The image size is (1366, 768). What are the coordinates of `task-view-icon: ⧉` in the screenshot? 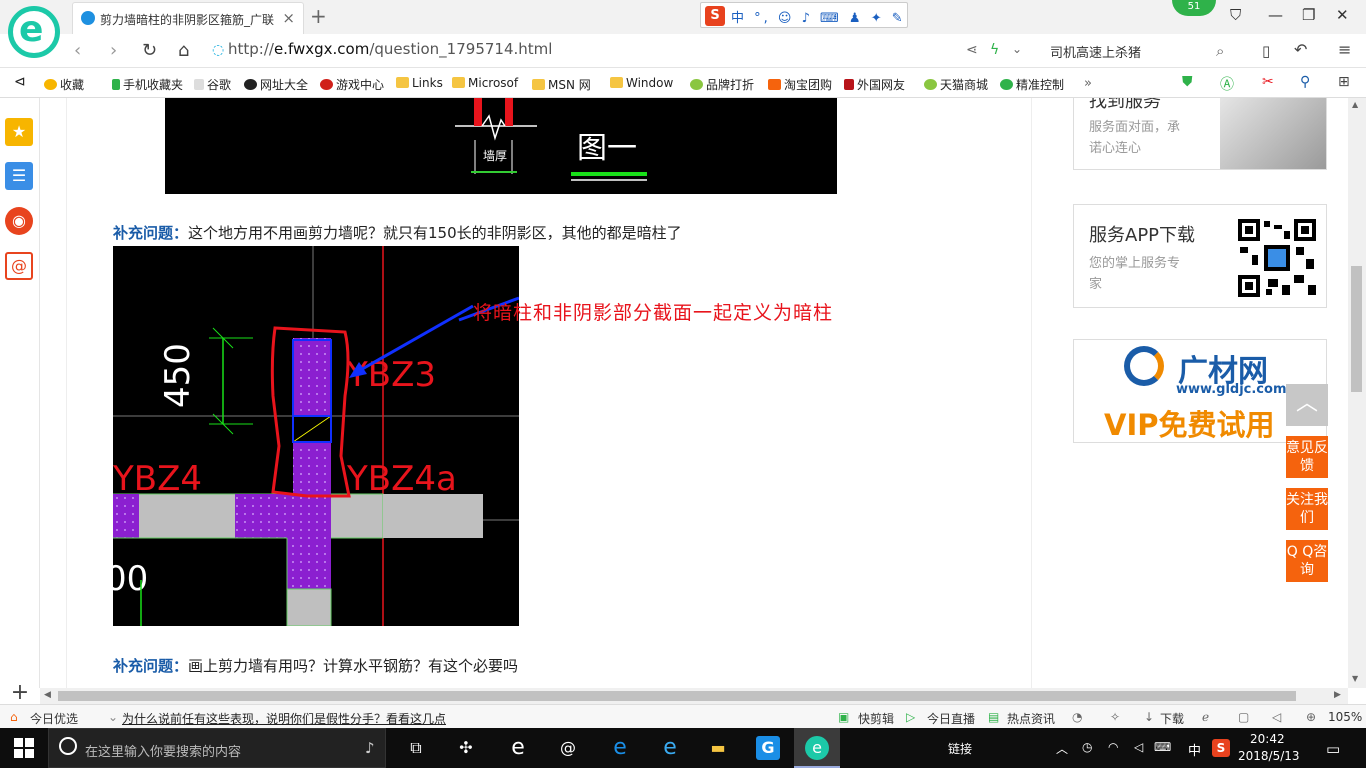 It's located at (416, 748).